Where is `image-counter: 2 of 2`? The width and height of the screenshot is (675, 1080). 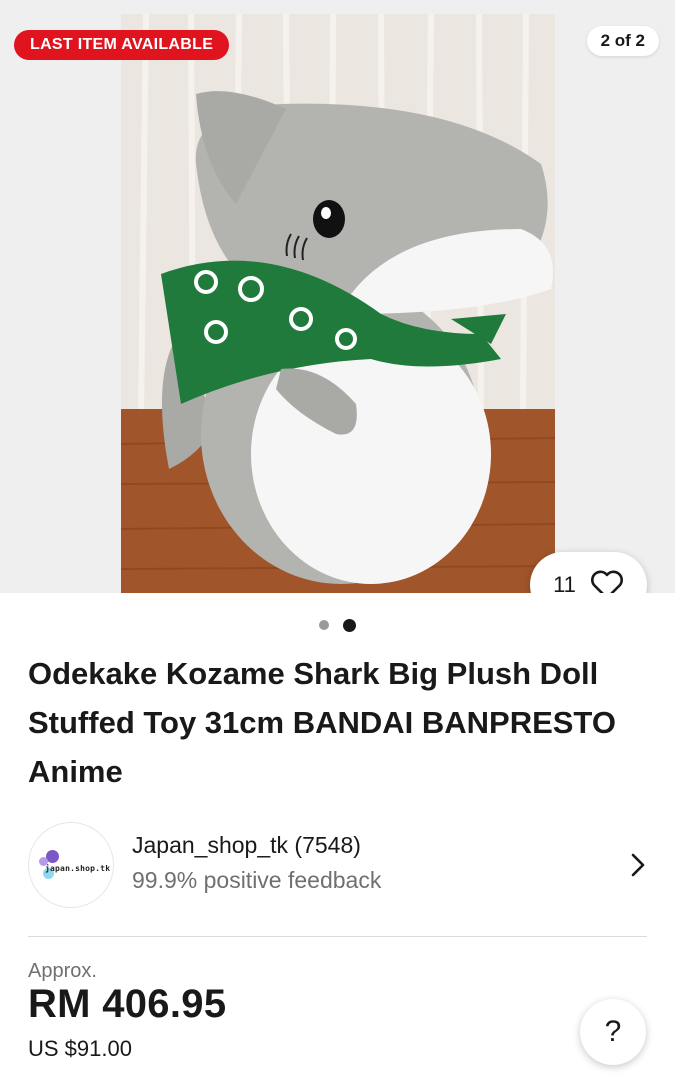 image-counter: 2 of 2 is located at coordinates (622, 41).